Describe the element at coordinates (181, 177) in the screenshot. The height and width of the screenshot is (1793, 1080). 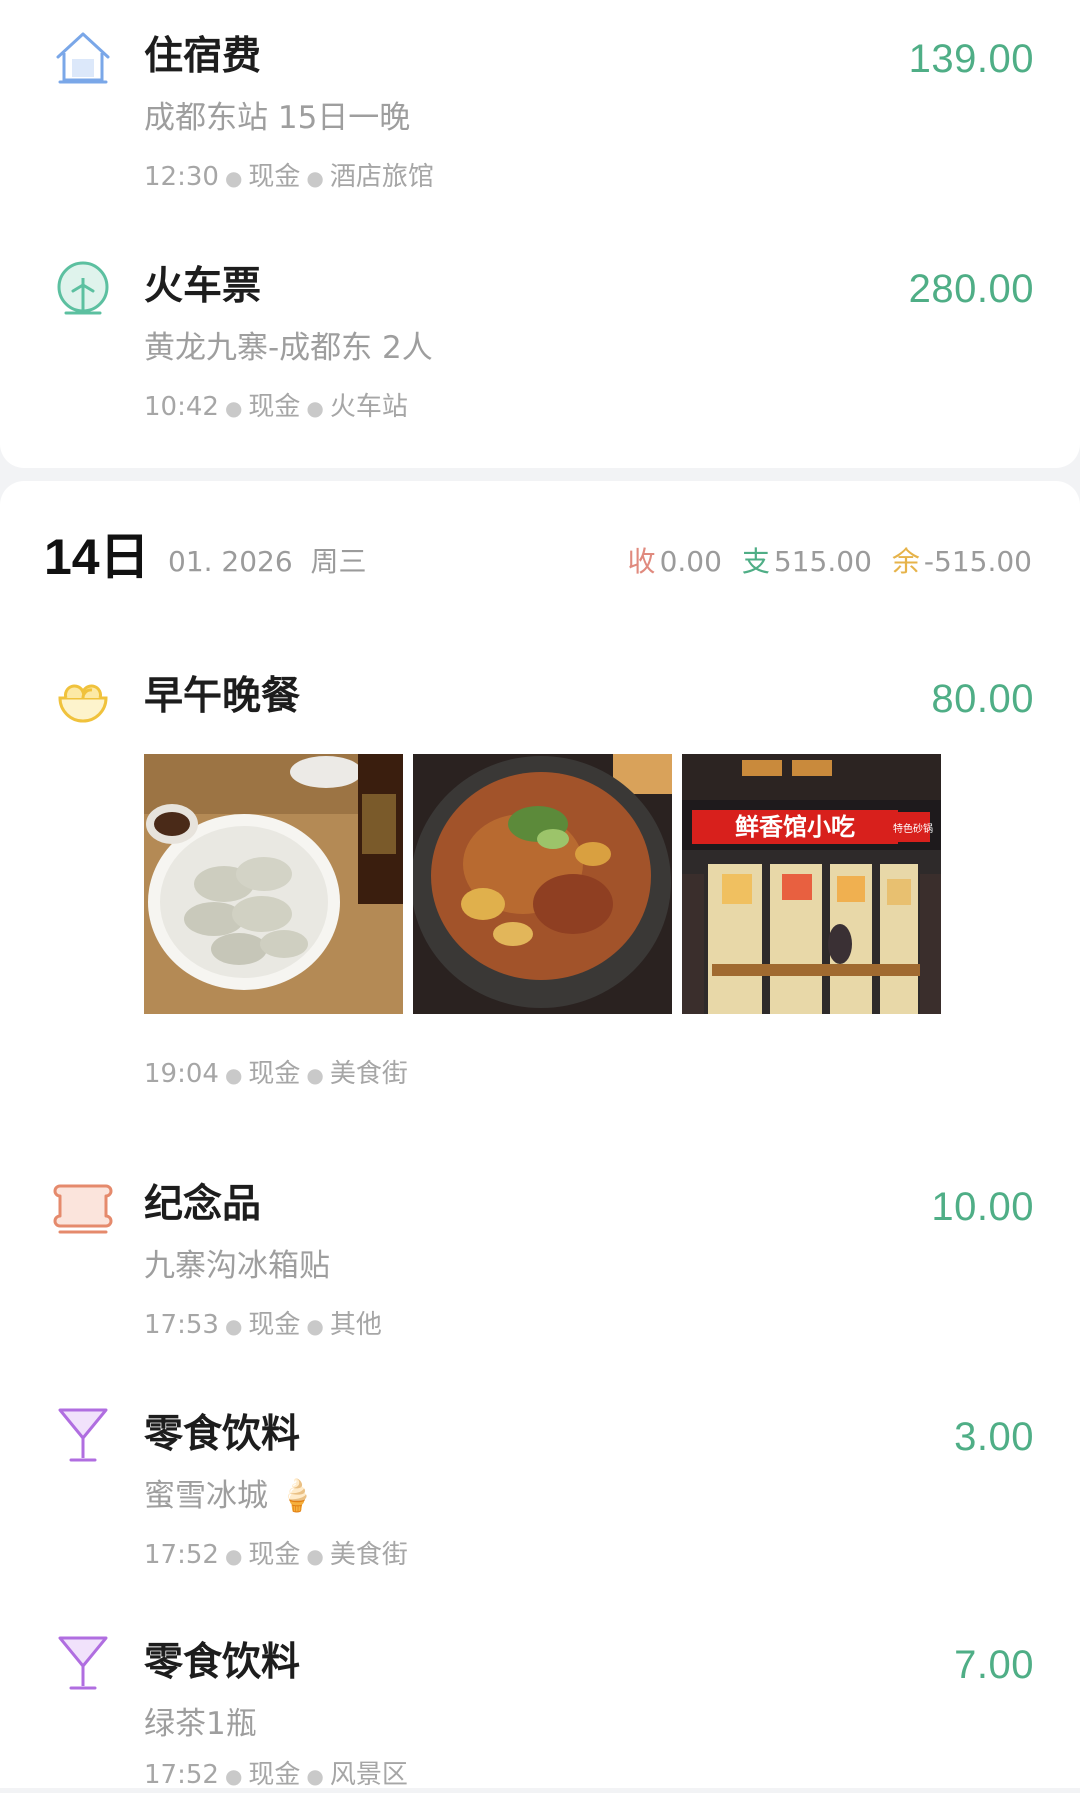
I see `entry-time: 12:30` at that location.